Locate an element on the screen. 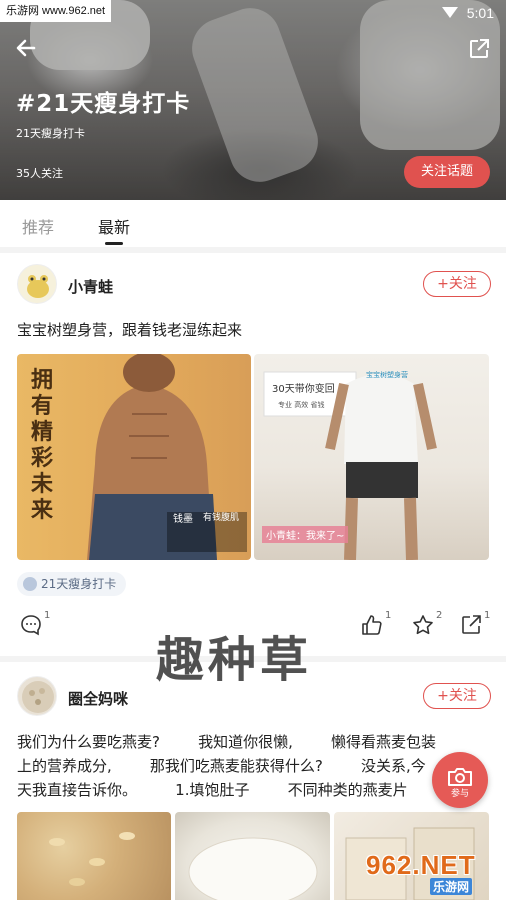 The height and width of the screenshot is (900, 506). topic-followers: 35人关注 is located at coordinates (39, 173).